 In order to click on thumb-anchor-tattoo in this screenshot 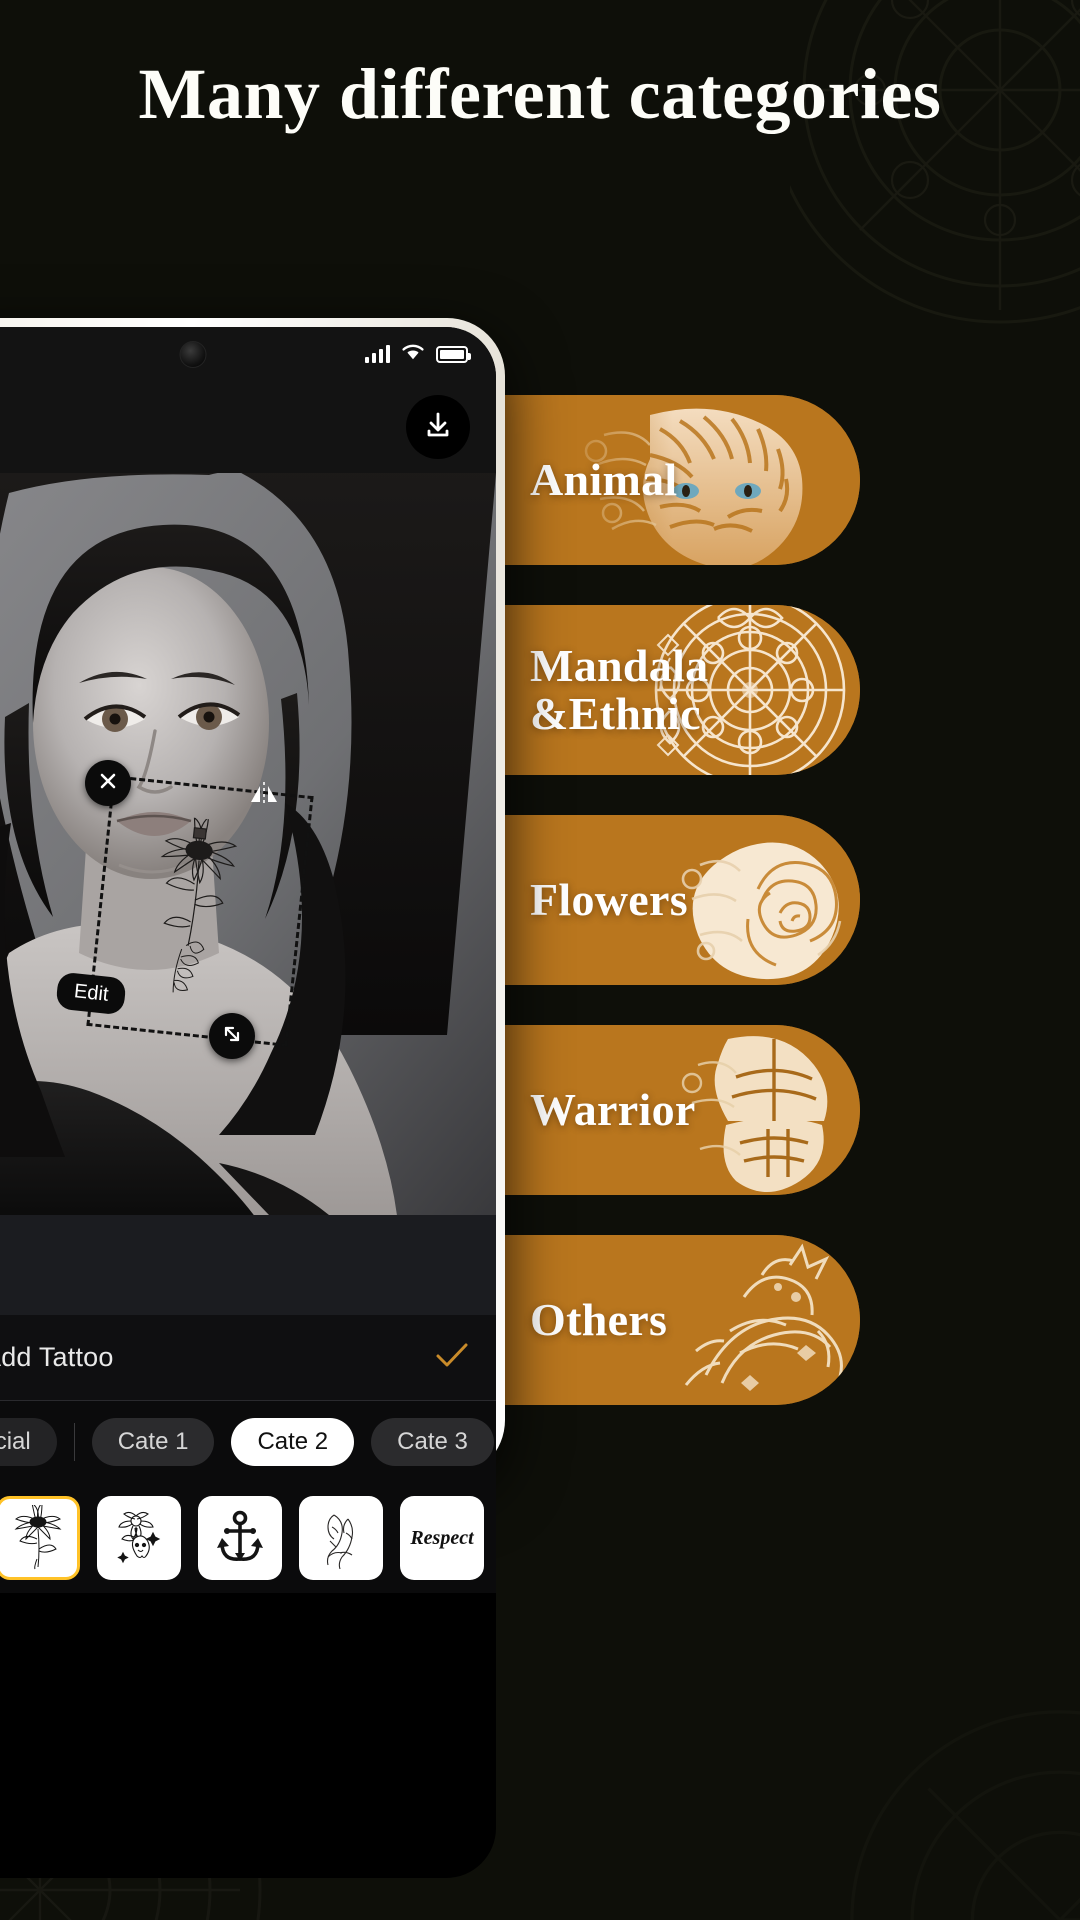, I will do `click(240, 1538)`.